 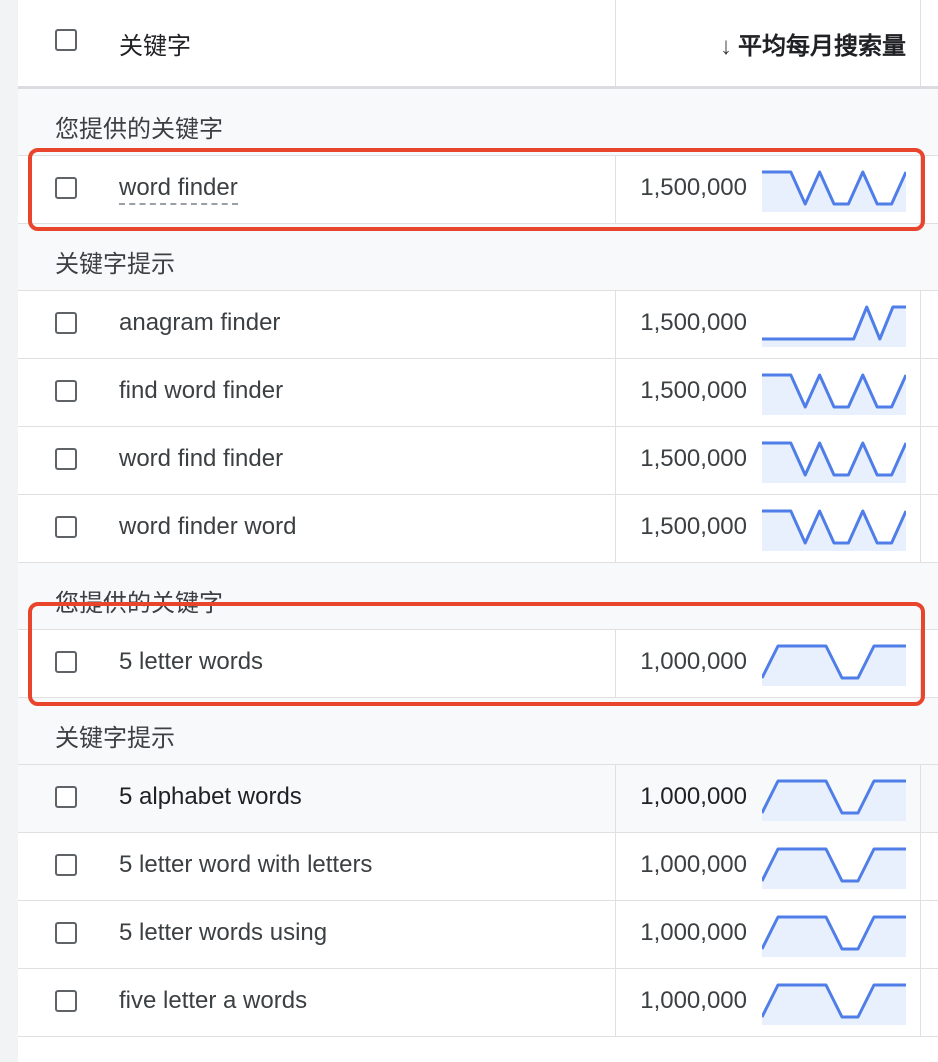 I want to click on volume-column-label: 平均每月搜索量, so click(x=822, y=46).